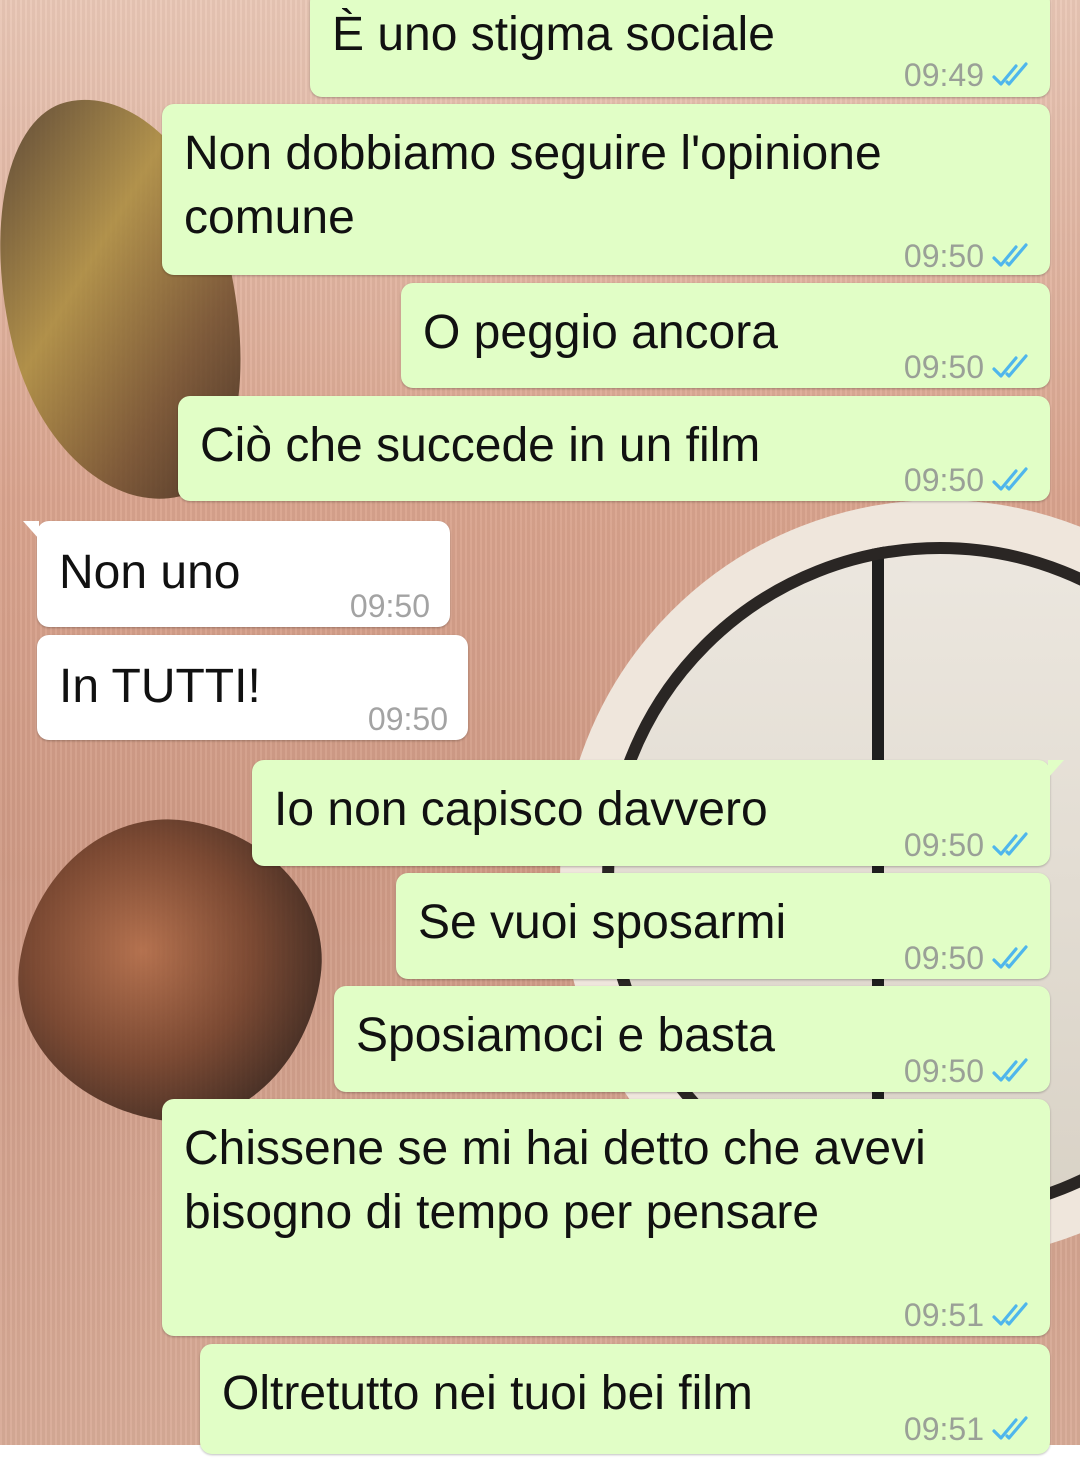 This screenshot has height=1461, width=1080. What do you see at coordinates (553, 34) in the screenshot?
I see `message-text: È uno stigma sociale` at bounding box center [553, 34].